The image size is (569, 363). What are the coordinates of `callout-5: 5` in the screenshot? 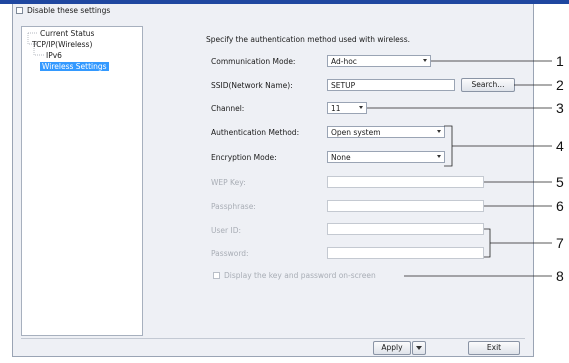 It's located at (560, 182).